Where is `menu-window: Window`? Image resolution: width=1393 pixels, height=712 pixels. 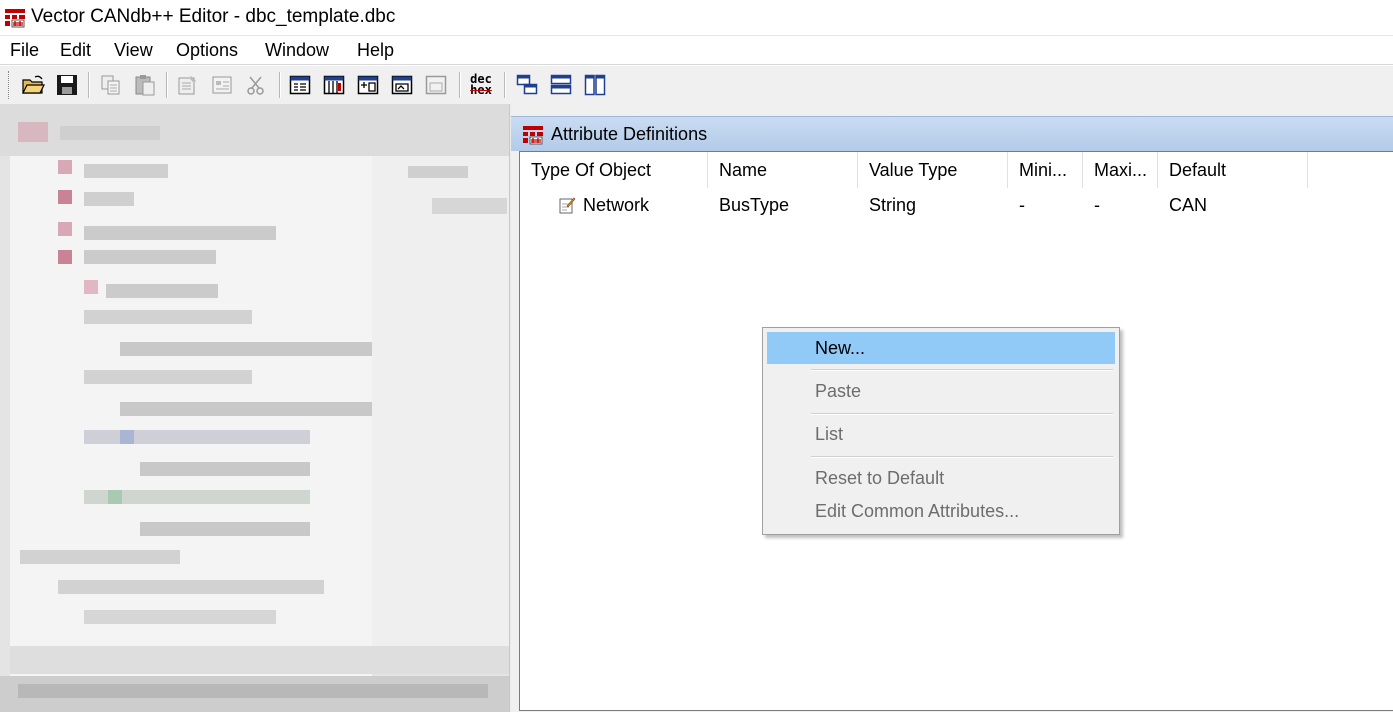 menu-window: Window is located at coordinates (297, 50).